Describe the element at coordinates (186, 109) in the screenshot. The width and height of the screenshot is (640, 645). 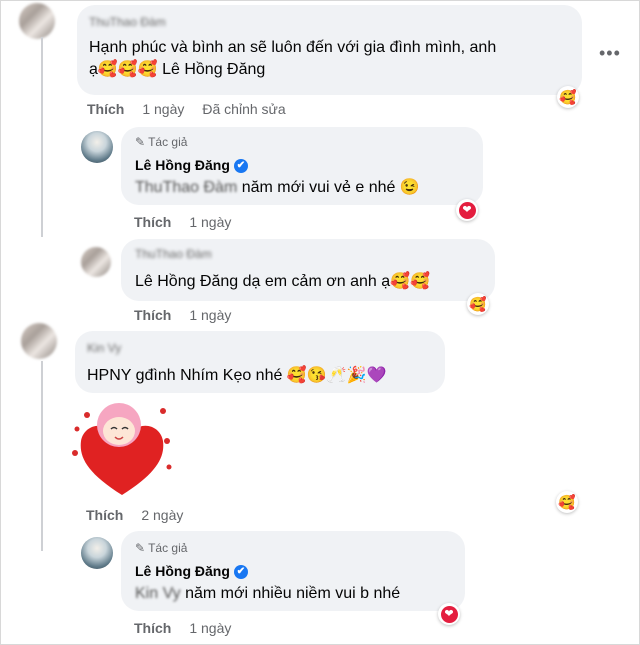
I see `comment-actions: Thích 1 ngày Đã chỉnh sửa` at that location.